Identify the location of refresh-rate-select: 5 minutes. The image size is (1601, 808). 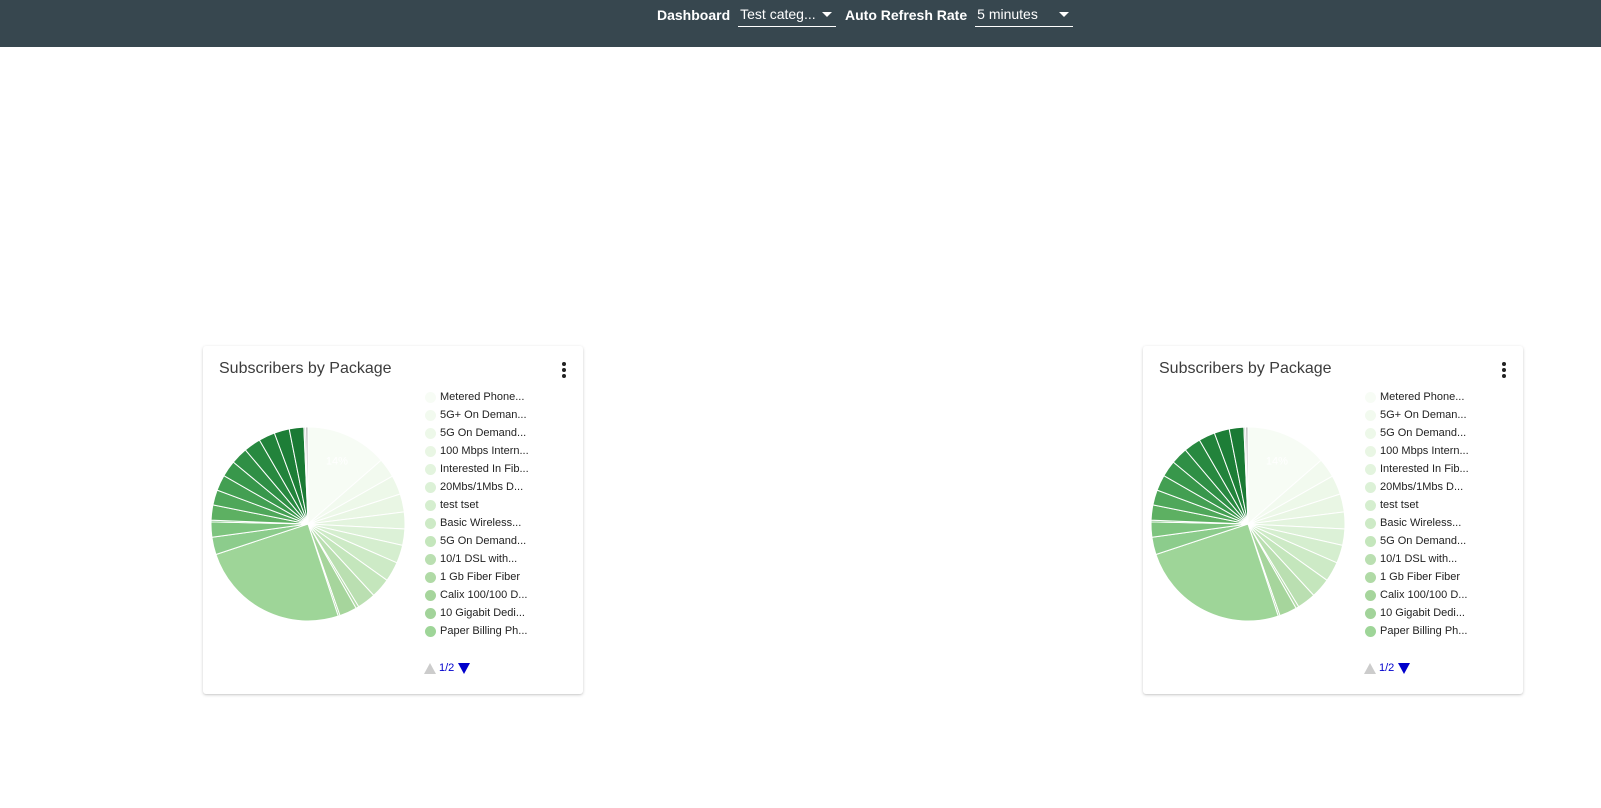
(1024, 15).